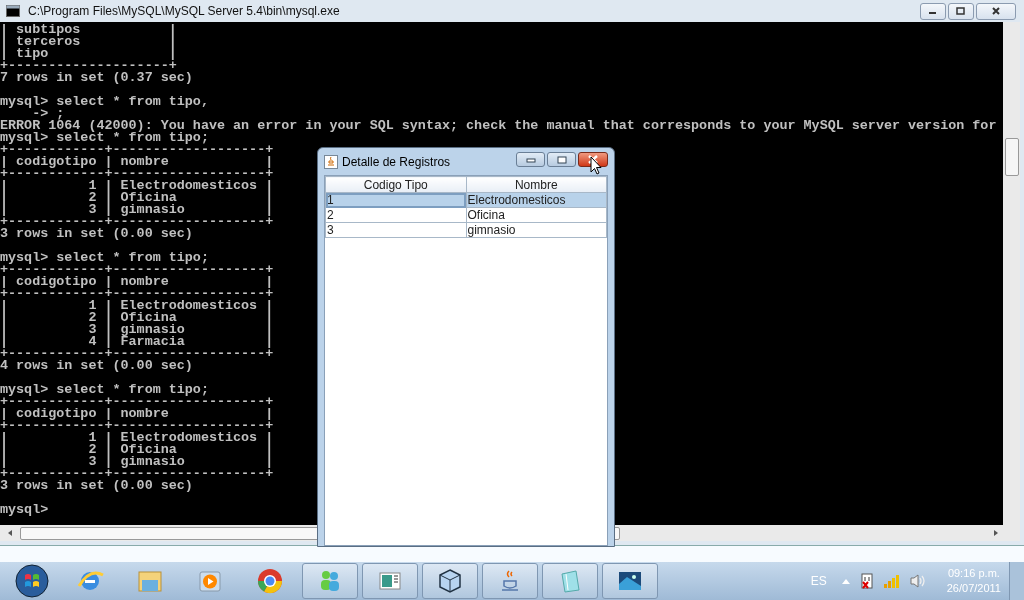  What do you see at coordinates (137, 342) in the screenshot?
I see `console-line: | 4 | Farmacia |` at bounding box center [137, 342].